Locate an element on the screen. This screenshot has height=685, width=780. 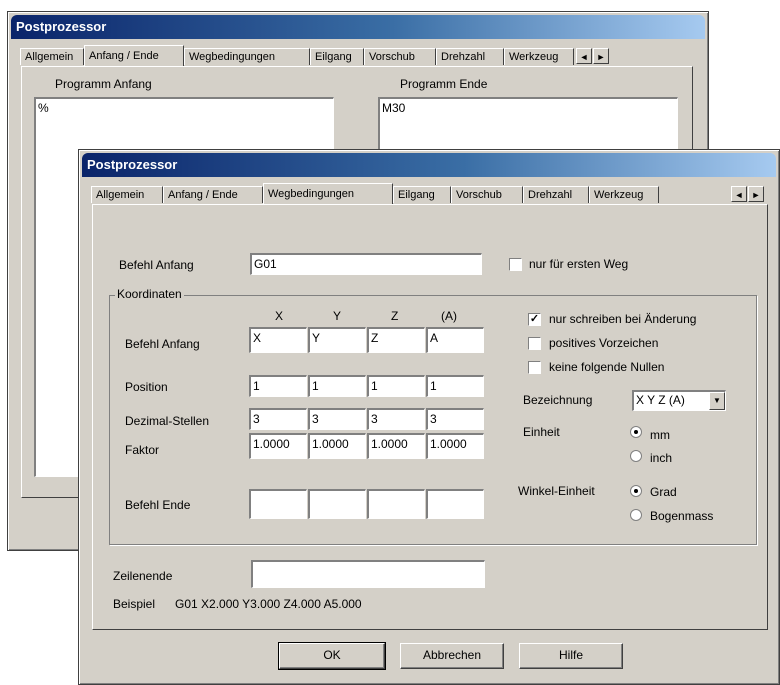
tab-eilgang: Eilgang is located at coordinates (422, 194).